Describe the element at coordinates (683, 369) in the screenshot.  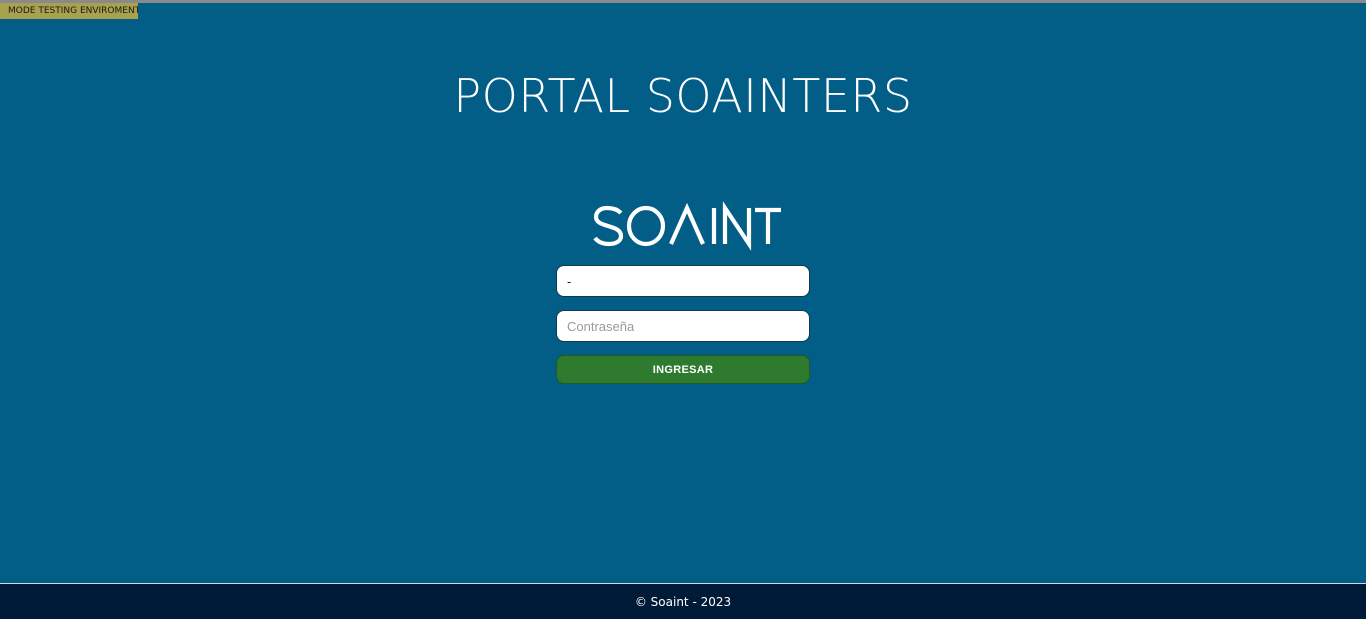
I see `login-button: INGRESAR` at that location.